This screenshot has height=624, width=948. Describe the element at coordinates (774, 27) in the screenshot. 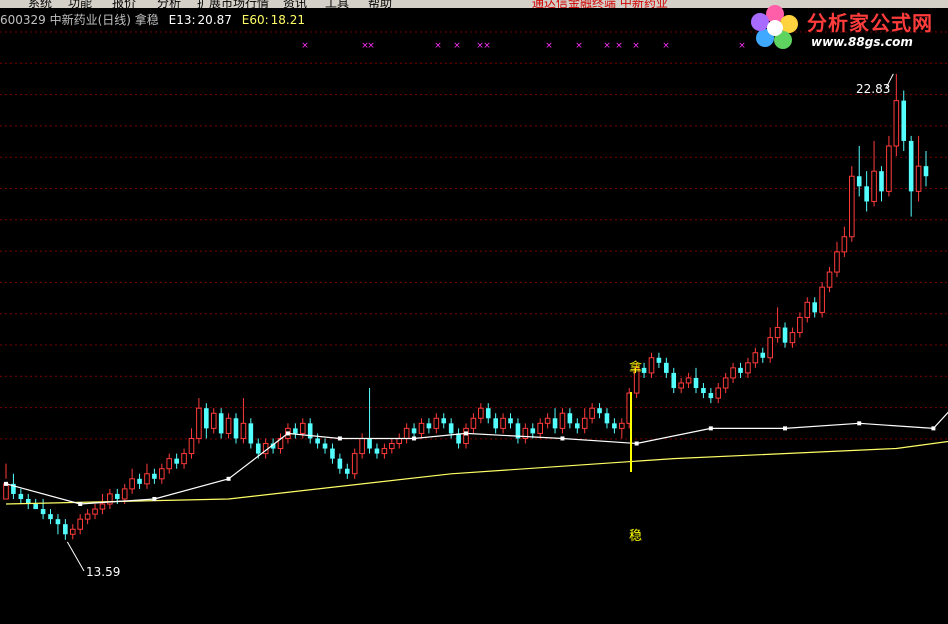

I see `flower-logo-icon` at that location.